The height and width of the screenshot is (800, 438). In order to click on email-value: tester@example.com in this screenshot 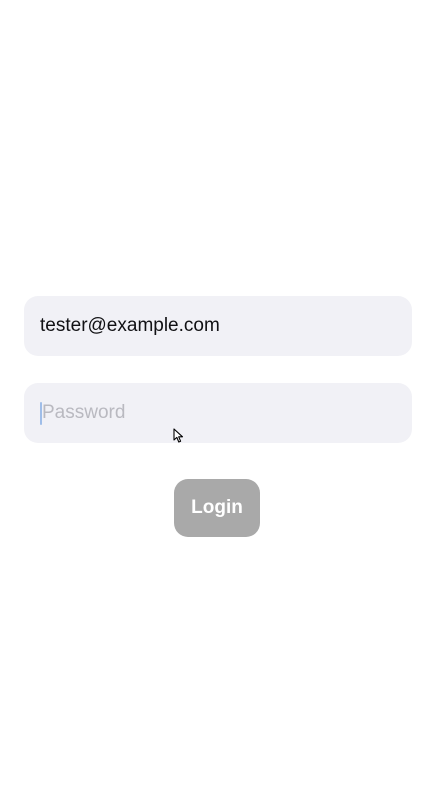, I will do `click(130, 325)`.